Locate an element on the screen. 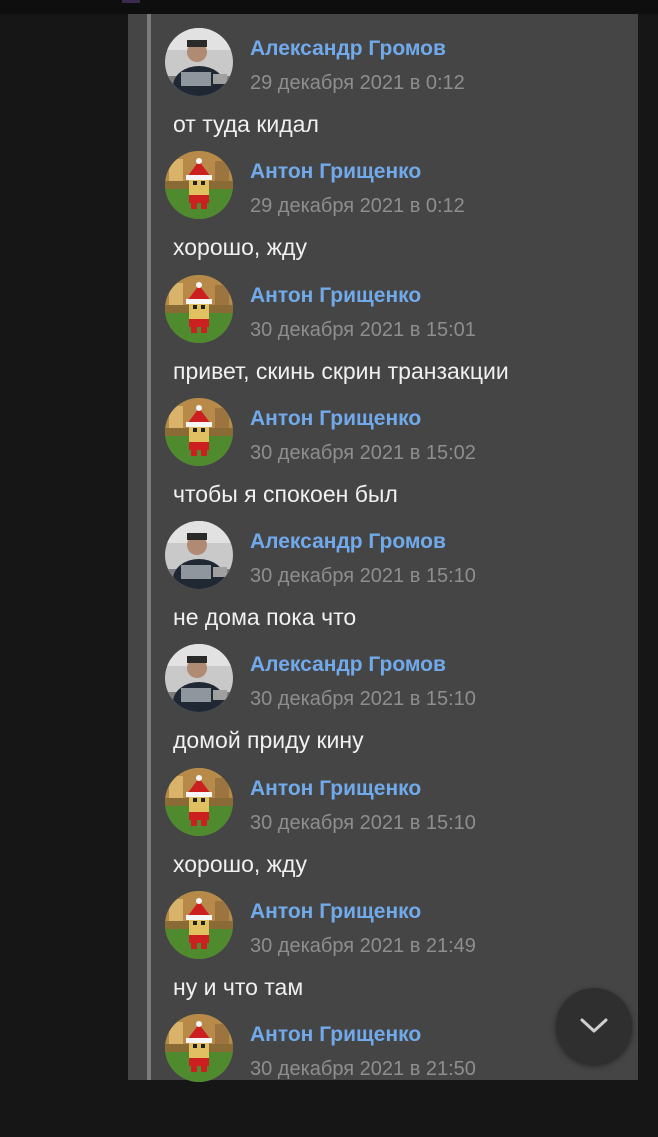 The height and width of the screenshot is (1137, 658). message-date: 30 декабря 2021 в 21:50 is located at coordinates (363, 1069).